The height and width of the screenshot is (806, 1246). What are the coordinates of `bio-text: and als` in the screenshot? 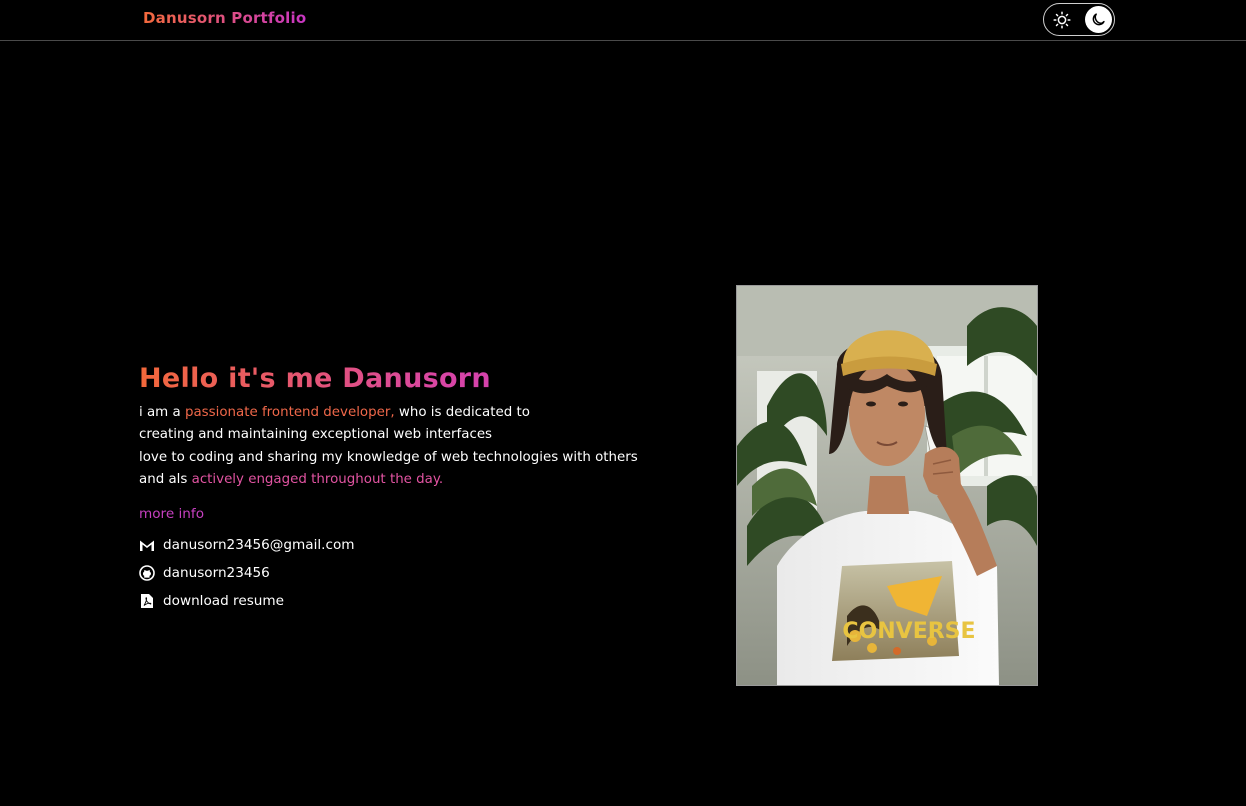 It's located at (165, 479).